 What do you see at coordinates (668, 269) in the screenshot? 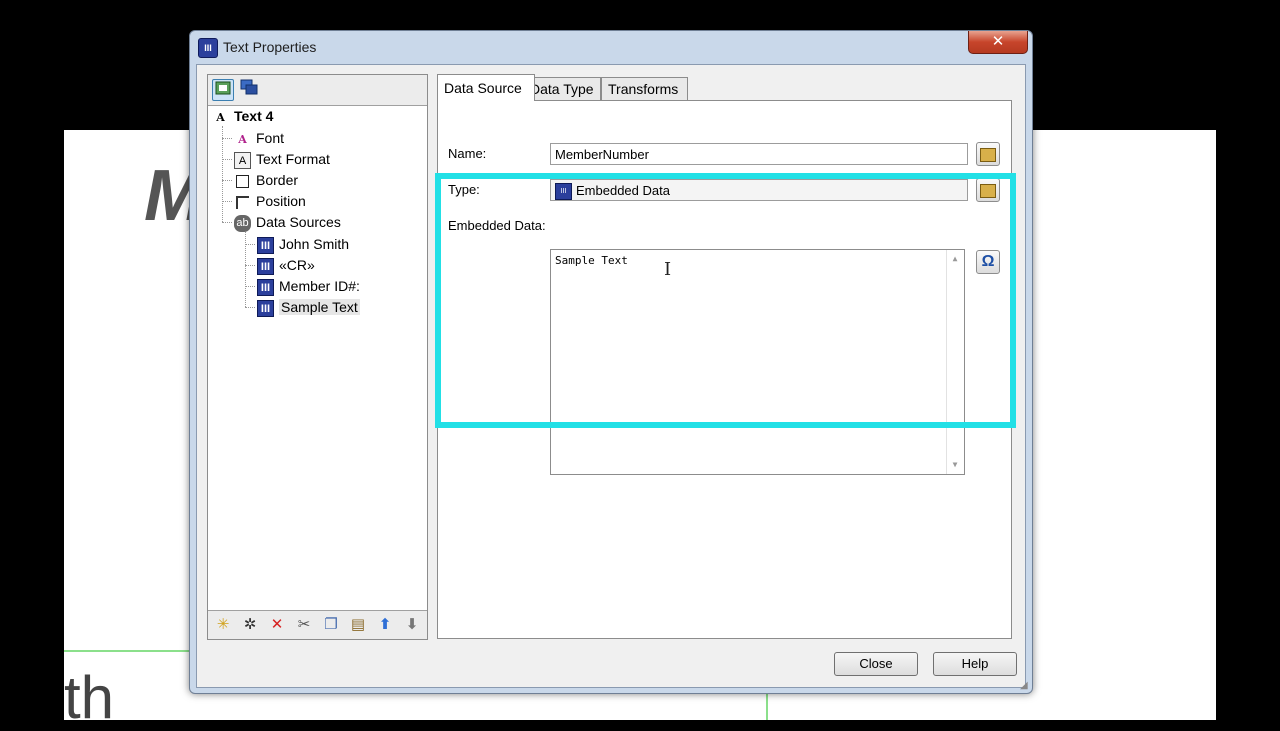
I see `text-cursor-icon: I` at bounding box center [668, 269].